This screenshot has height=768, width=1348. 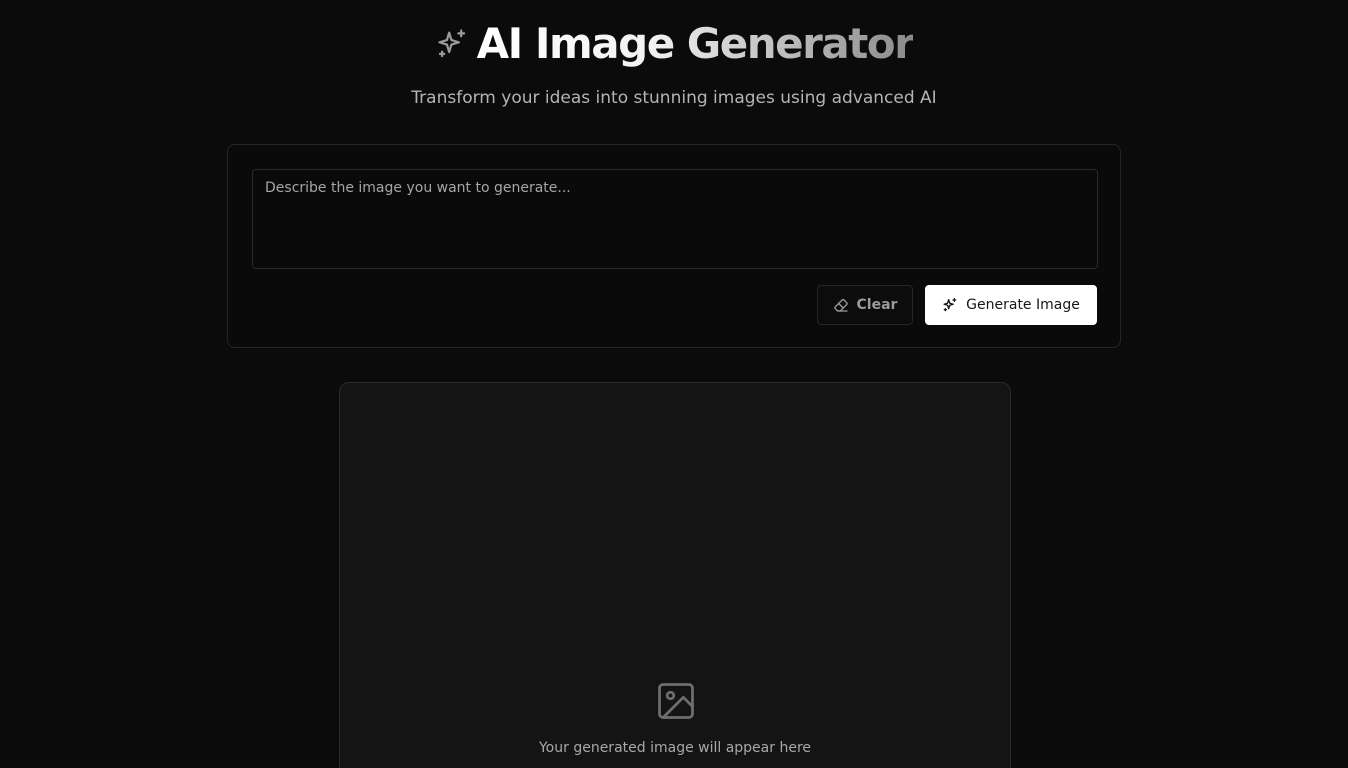 What do you see at coordinates (675, 219) in the screenshot?
I see `prompt-input` at bounding box center [675, 219].